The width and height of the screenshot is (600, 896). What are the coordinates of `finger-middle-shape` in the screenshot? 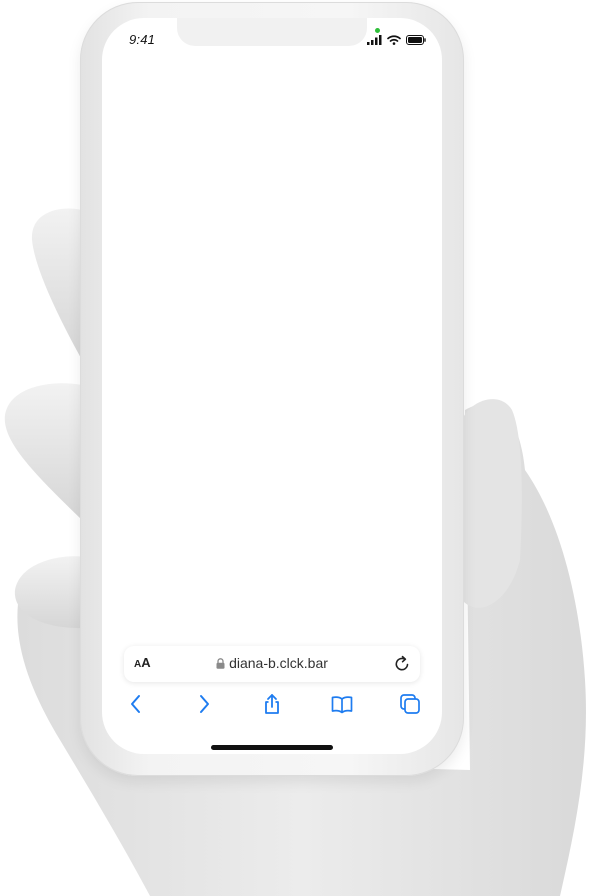 It's located at (43, 451).